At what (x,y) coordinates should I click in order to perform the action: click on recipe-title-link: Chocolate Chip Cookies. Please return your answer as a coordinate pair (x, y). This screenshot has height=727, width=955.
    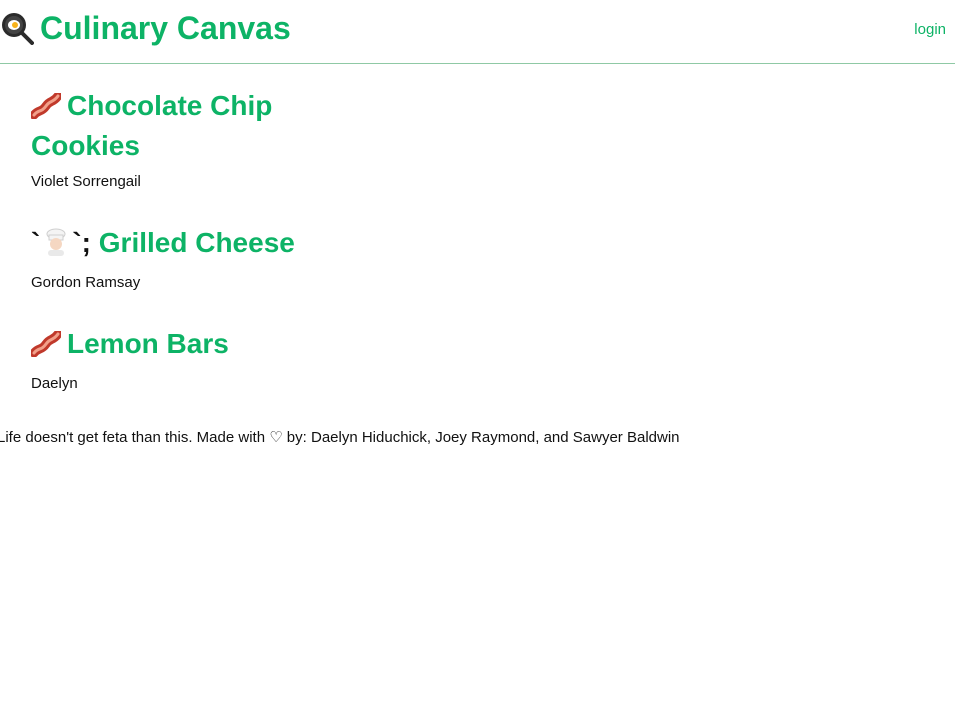
    Looking at the image, I should click on (175, 126).